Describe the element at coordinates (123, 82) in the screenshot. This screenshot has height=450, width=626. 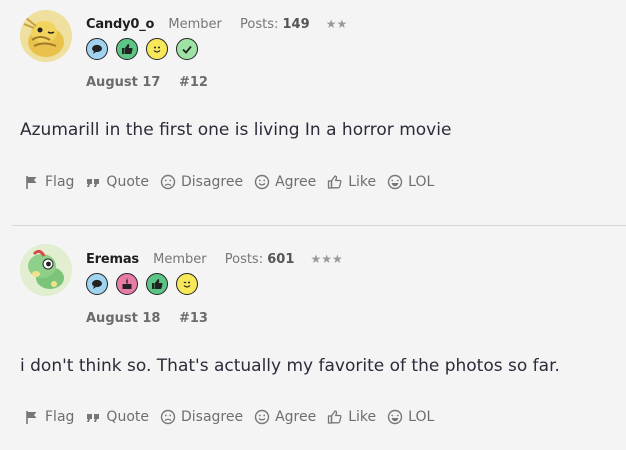
I see `post-date: August 17` at that location.